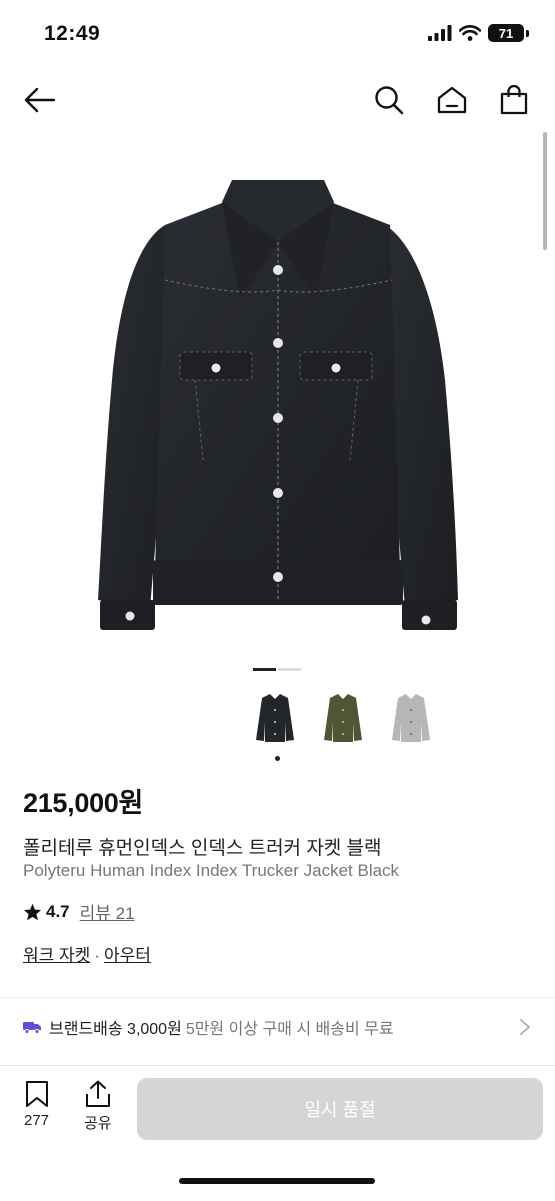 The image size is (555, 1201). I want to click on image-pagination, so click(277, 669).